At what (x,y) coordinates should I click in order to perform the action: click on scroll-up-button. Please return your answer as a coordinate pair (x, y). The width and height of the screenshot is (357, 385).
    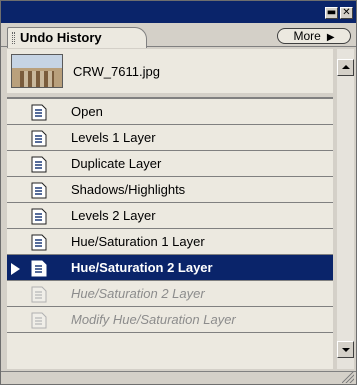
    Looking at the image, I should click on (345, 67).